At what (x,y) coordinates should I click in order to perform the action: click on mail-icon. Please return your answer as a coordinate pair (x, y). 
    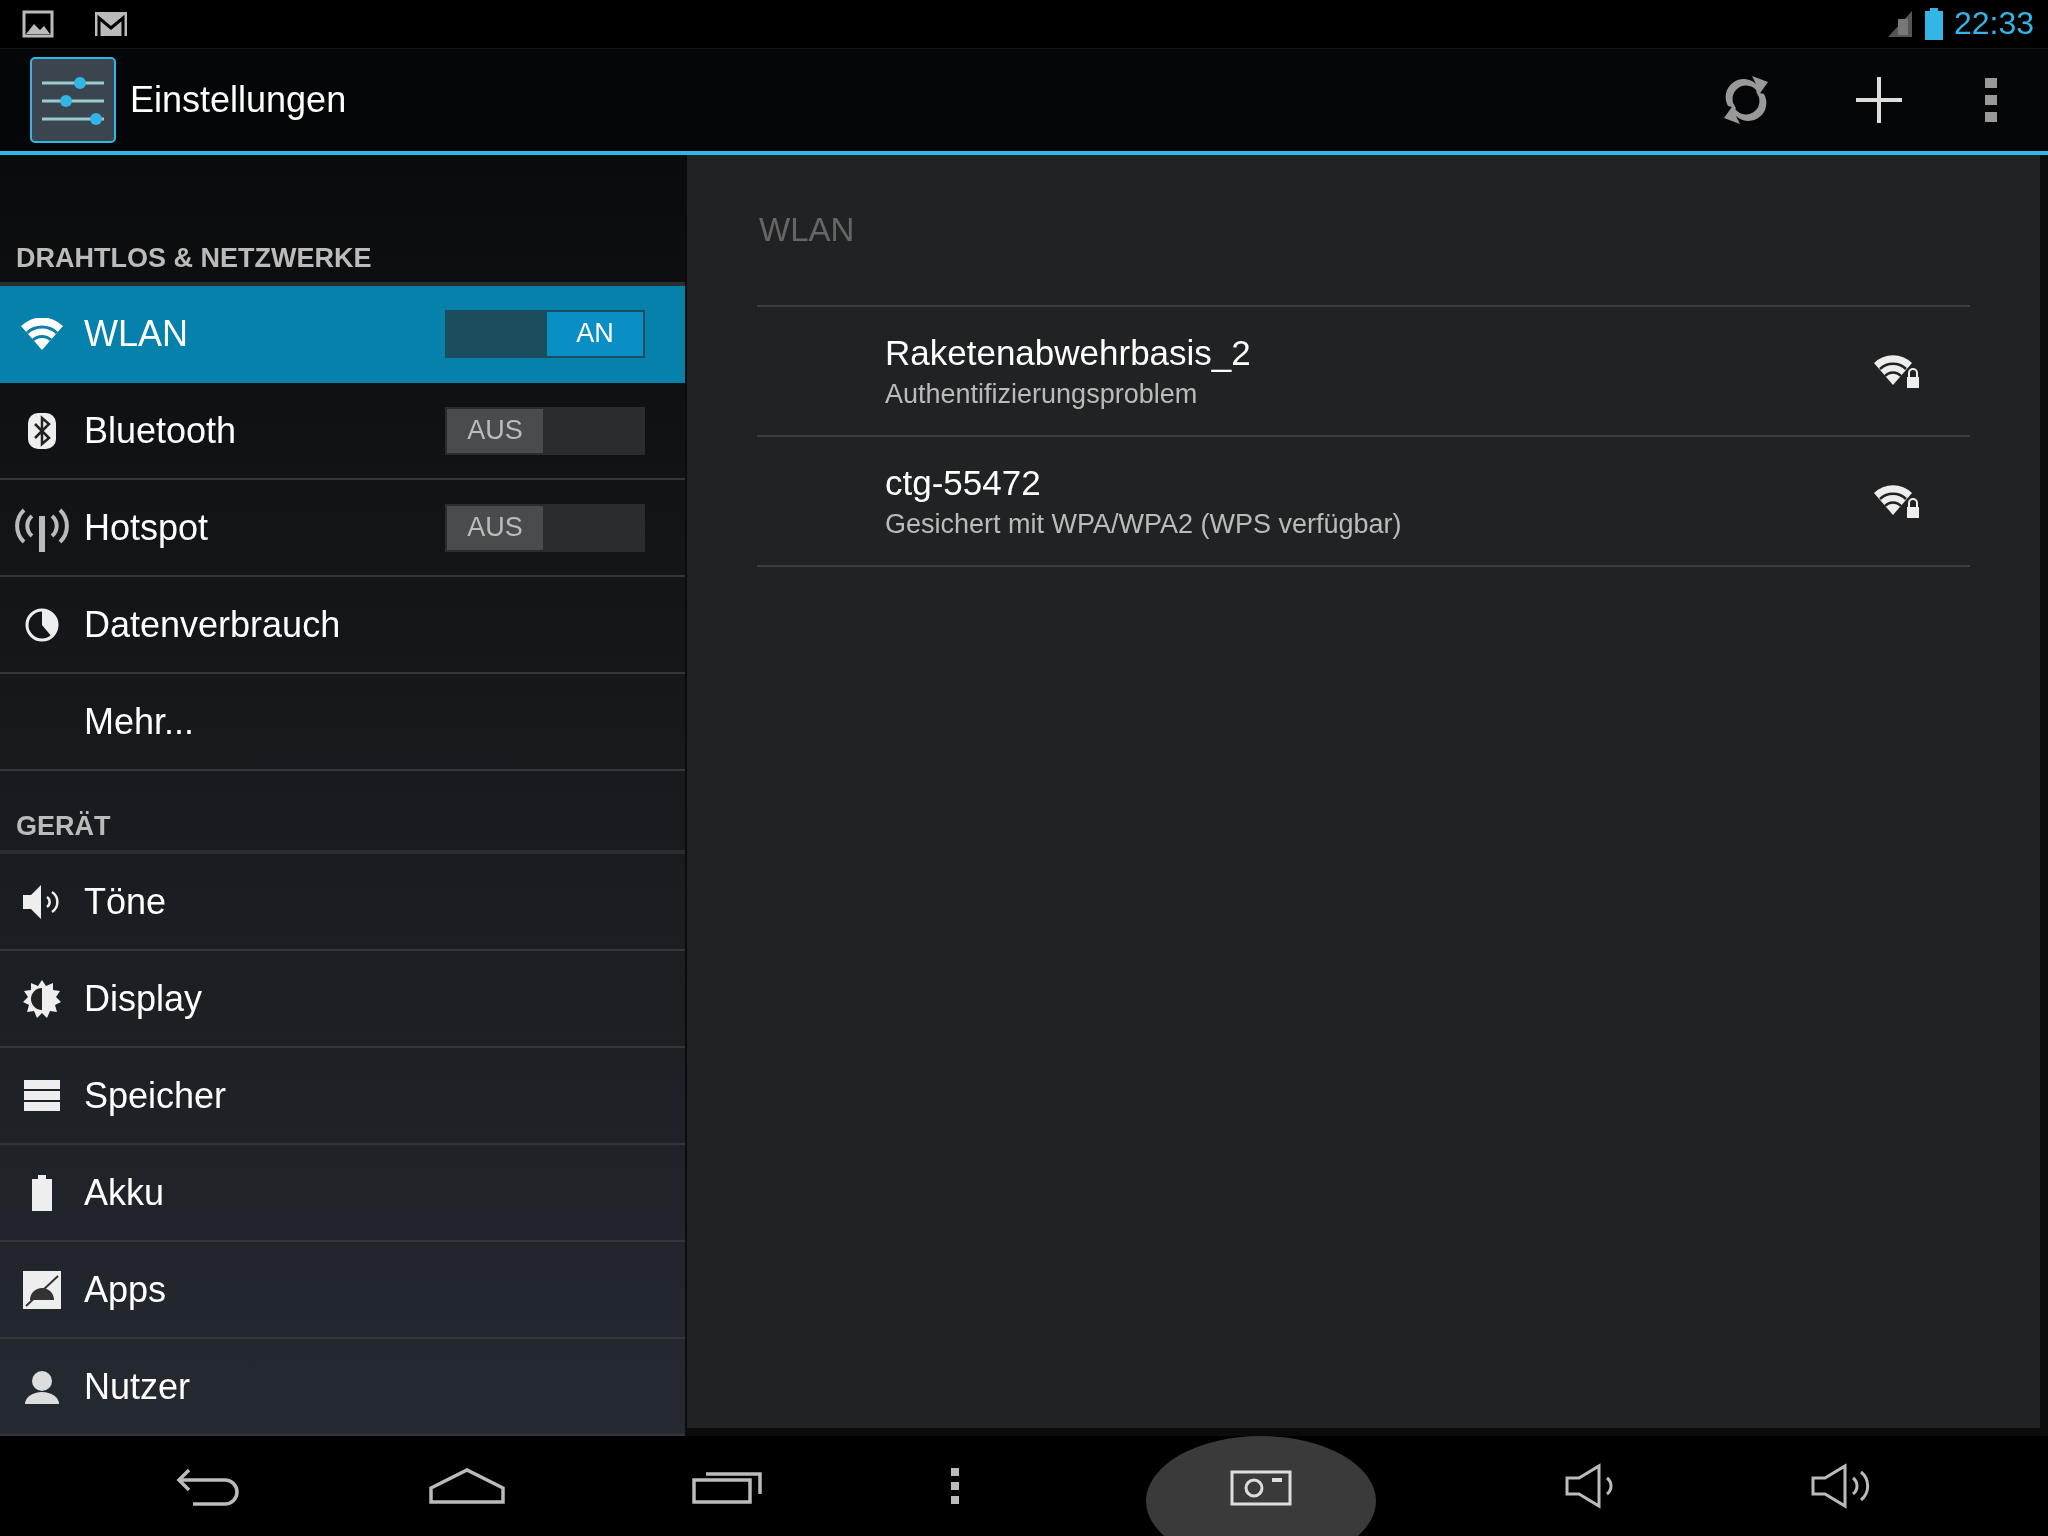
    Looking at the image, I should click on (111, 23).